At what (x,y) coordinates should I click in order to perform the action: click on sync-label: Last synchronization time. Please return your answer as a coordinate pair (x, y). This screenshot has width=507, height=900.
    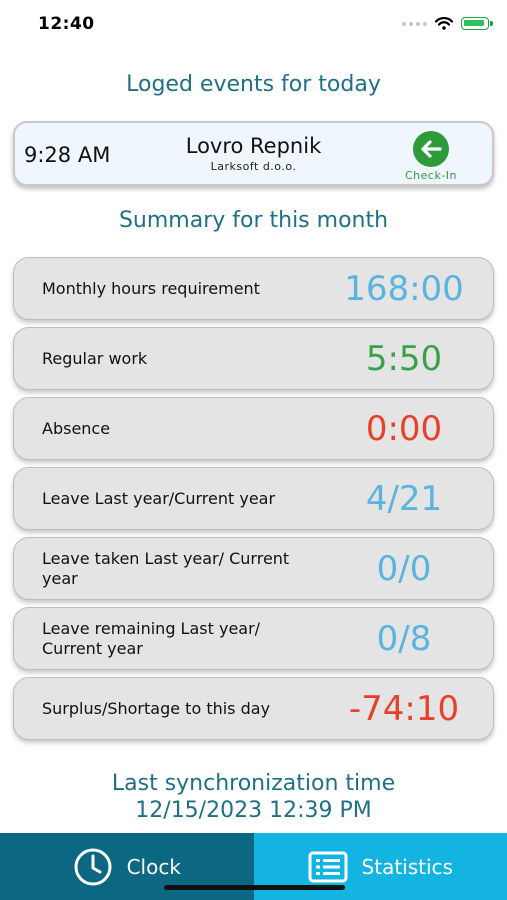
    Looking at the image, I should click on (253, 783).